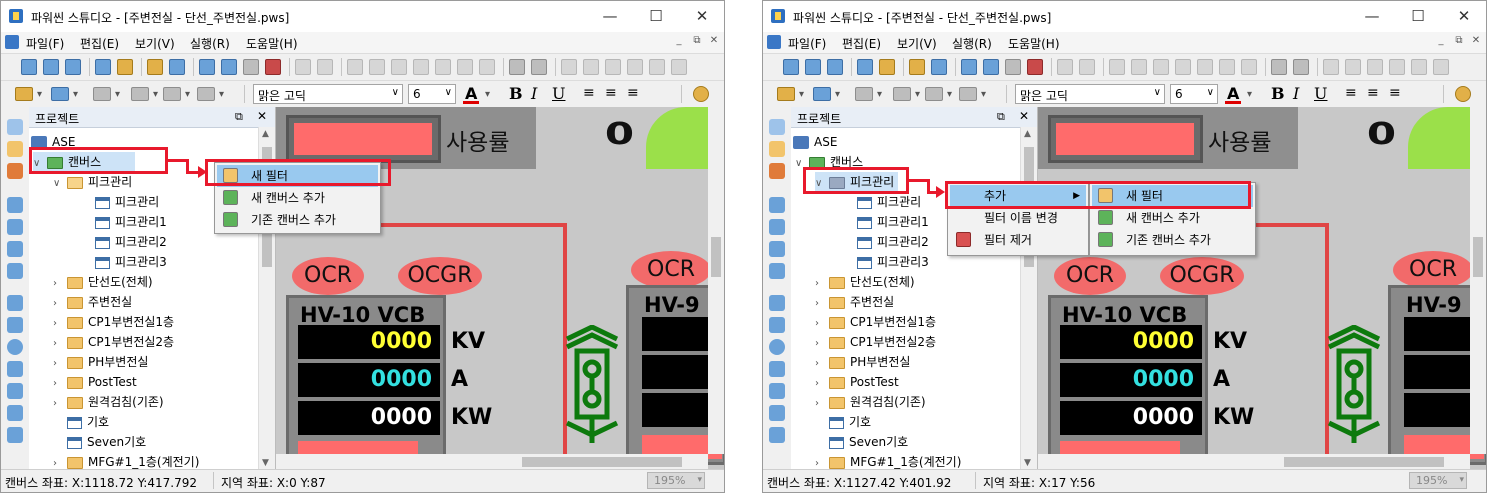 The width and height of the screenshot is (1487, 493). What do you see at coordinates (172, 94) in the screenshot?
I see `arrow-start-icon` at bounding box center [172, 94].